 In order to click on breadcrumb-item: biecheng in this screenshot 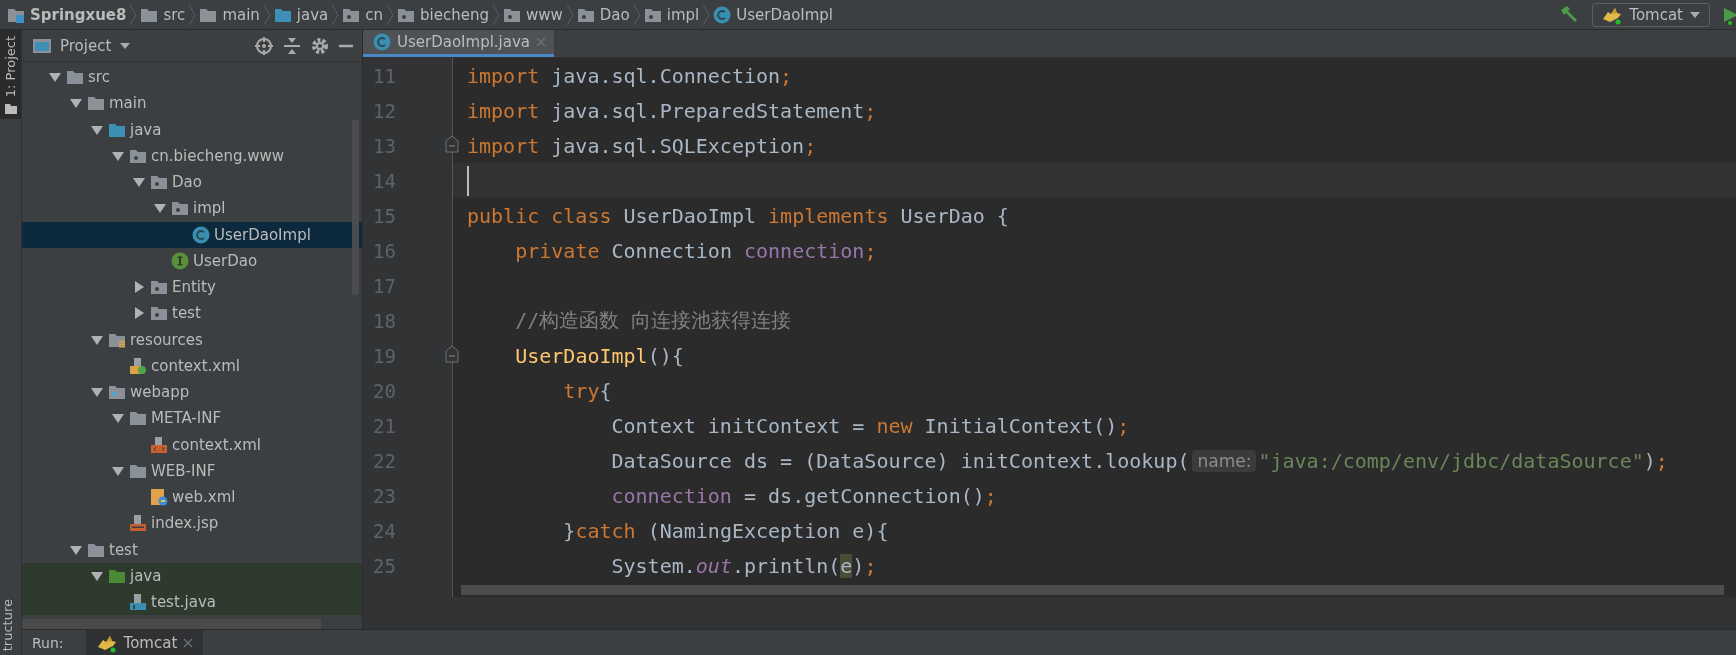, I will do `click(443, 14)`.